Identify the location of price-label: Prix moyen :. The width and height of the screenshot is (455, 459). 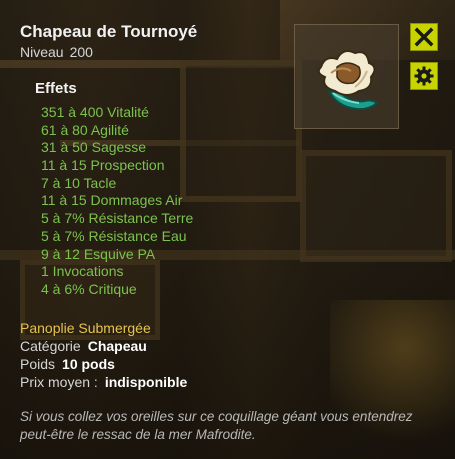
(59, 382).